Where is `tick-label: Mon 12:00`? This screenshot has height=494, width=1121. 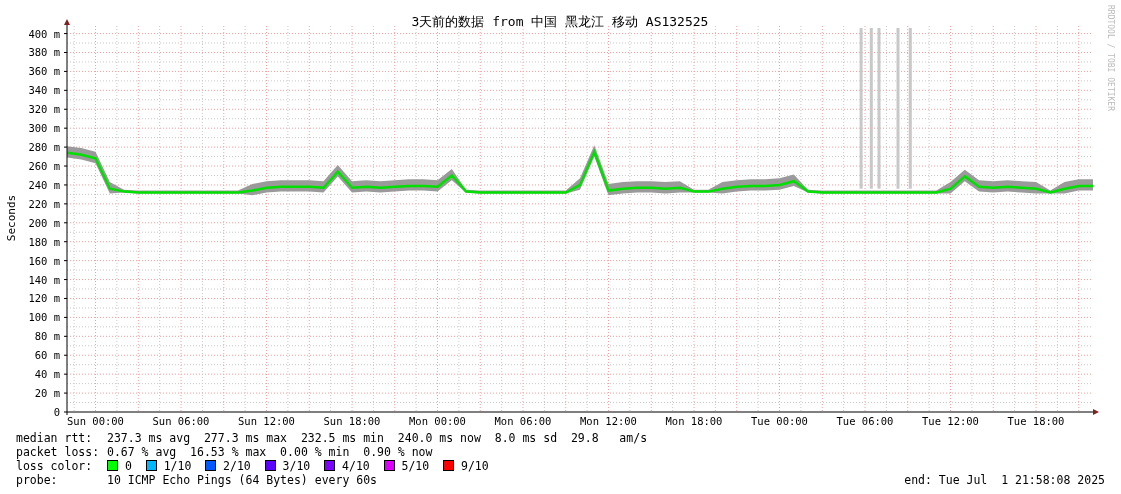
tick-label: Mon 12:00 is located at coordinates (608, 421).